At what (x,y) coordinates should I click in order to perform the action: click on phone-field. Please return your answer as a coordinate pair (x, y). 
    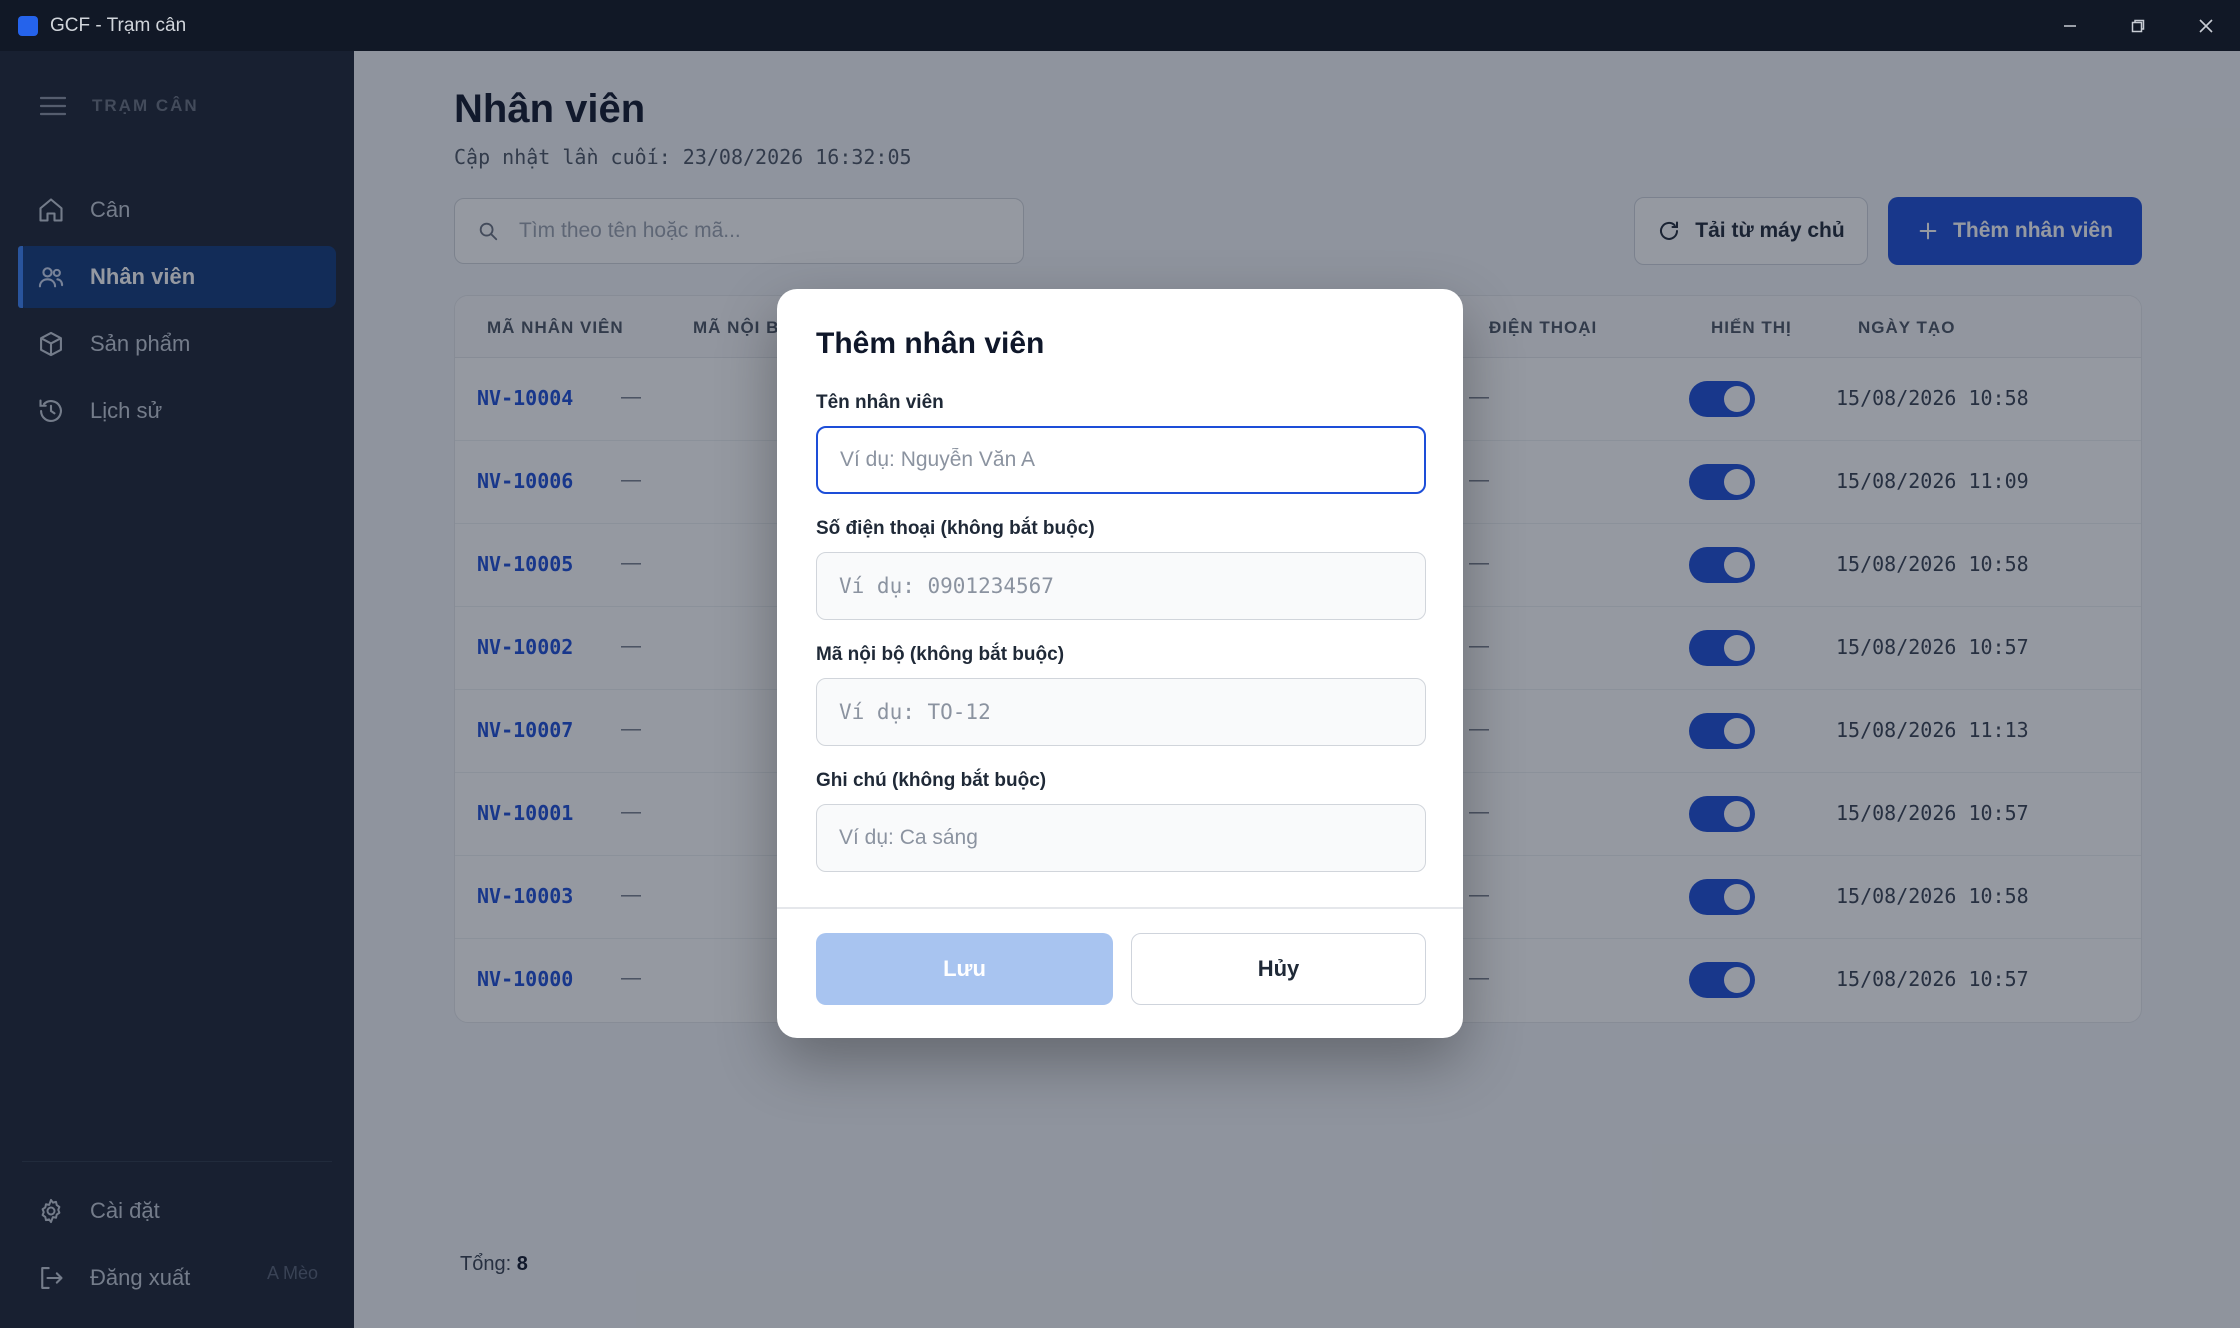
    Looking at the image, I should click on (1121, 586).